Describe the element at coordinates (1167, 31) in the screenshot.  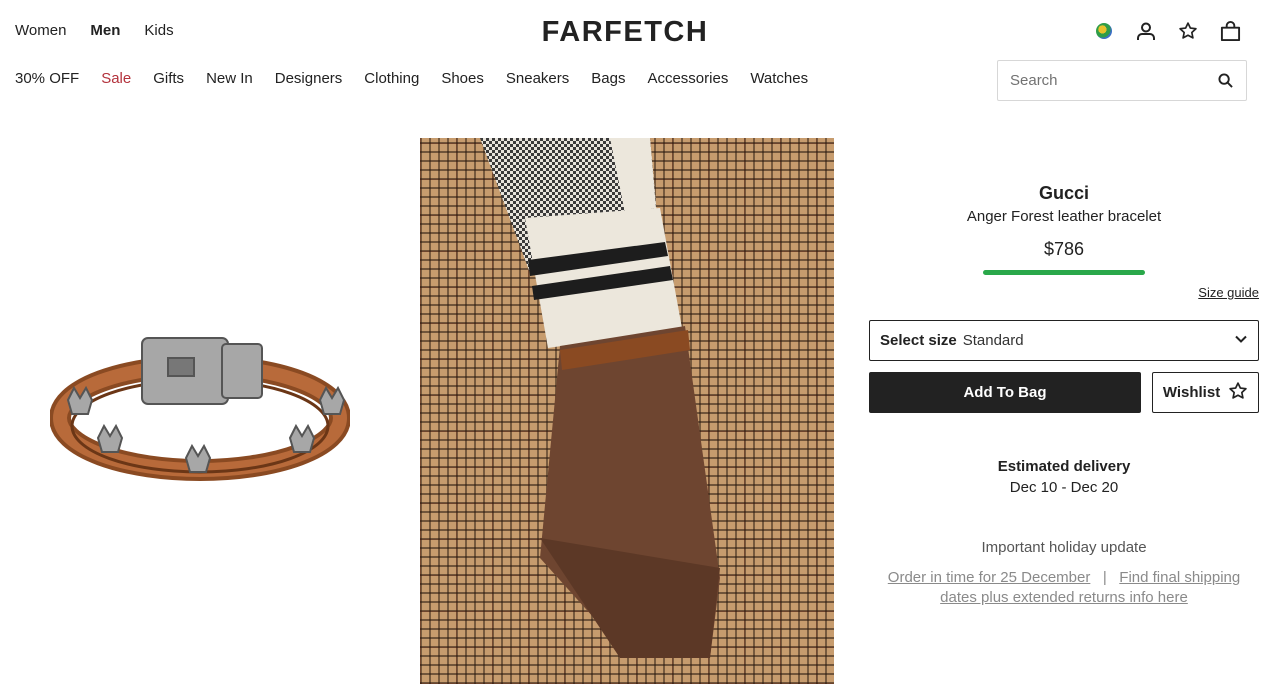
I see `header-icons` at that location.